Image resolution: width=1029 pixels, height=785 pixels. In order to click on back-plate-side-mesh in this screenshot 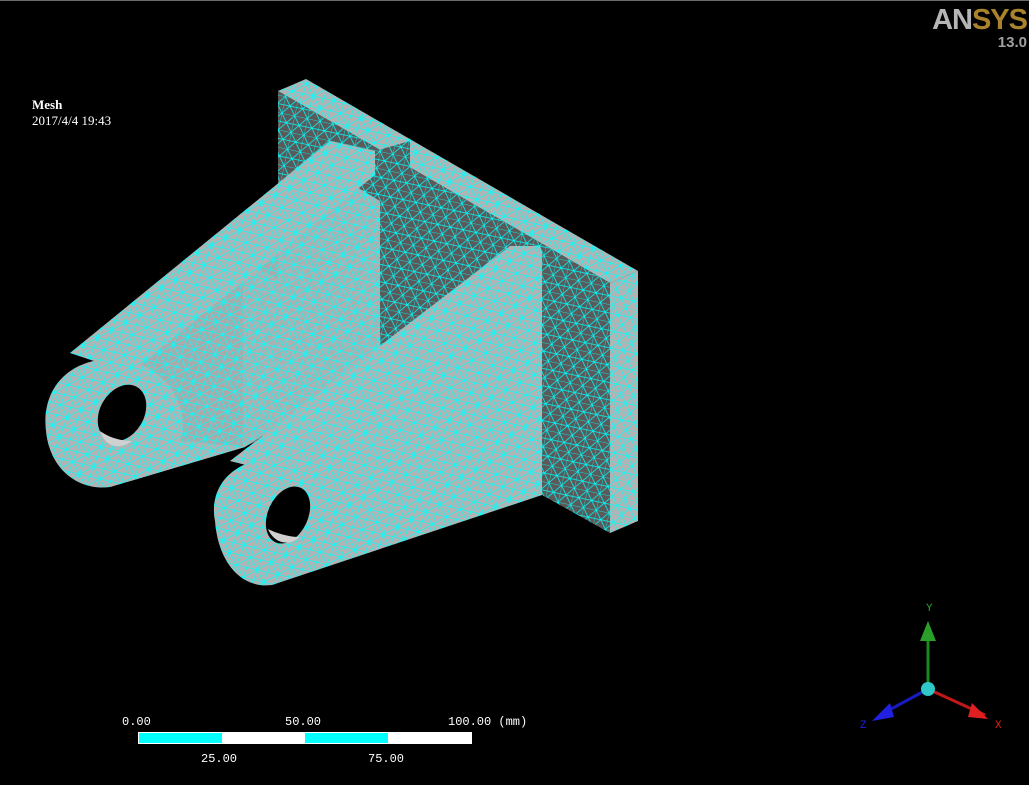, I will do `click(624, 402)`.